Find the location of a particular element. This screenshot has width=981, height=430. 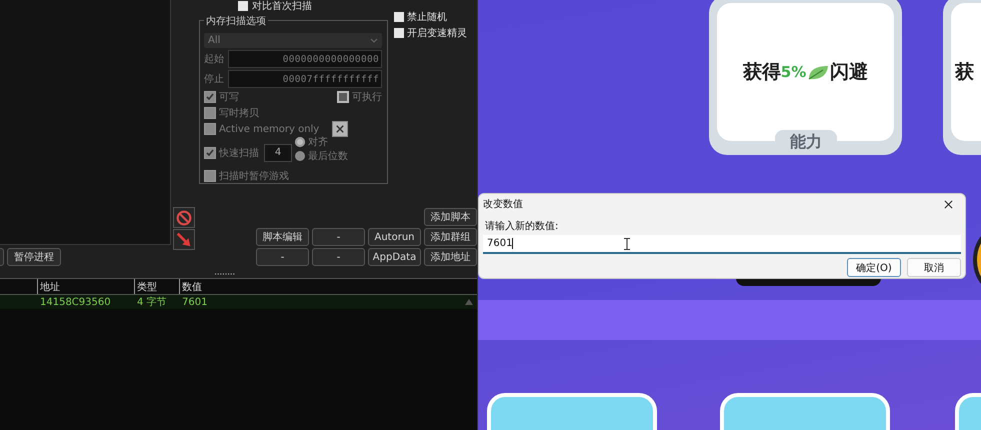

column-header: 地址 is located at coordinates (86, 286).